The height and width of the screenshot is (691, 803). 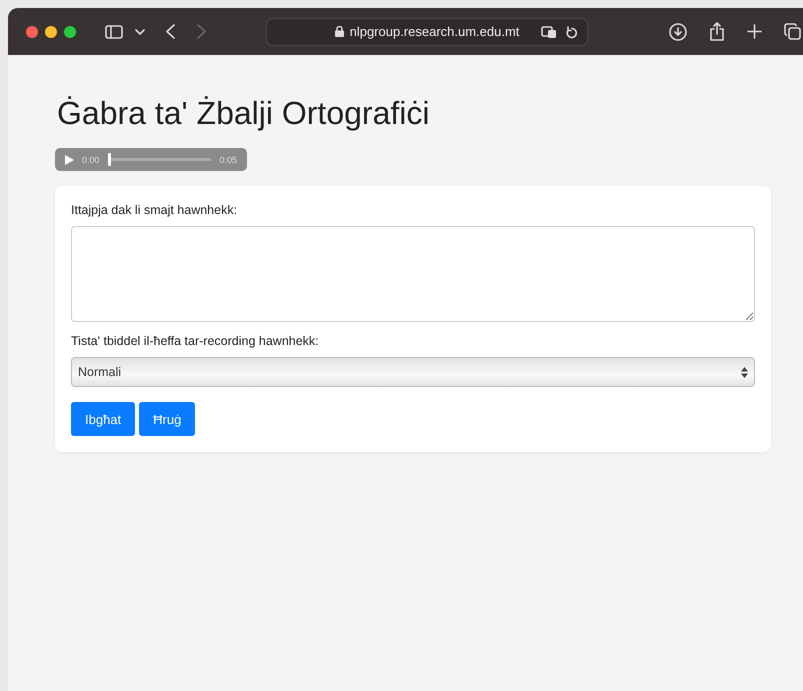 What do you see at coordinates (717, 31) in the screenshot?
I see `share-icon` at bounding box center [717, 31].